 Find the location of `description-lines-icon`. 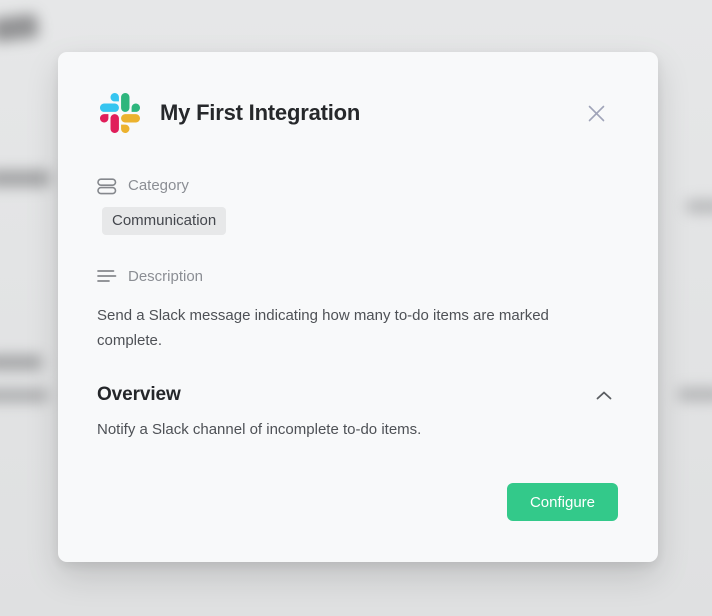

description-lines-icon is located at coordinates (107, 277).